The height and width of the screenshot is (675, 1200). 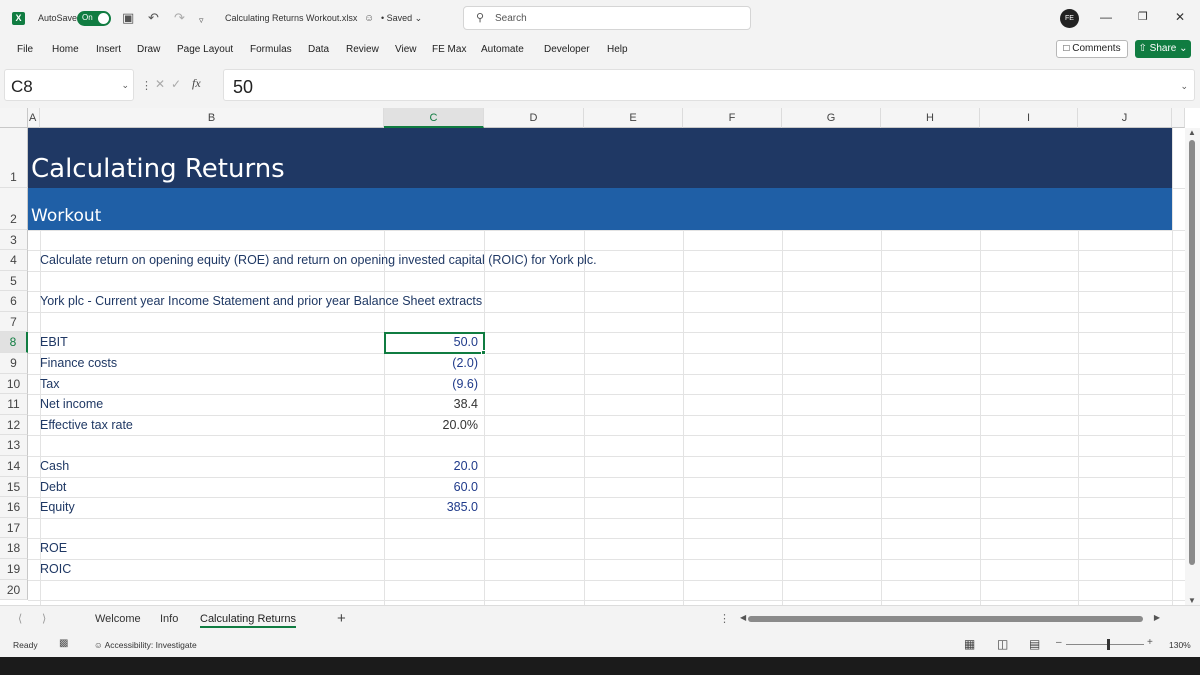 What do you see at coordinates (14, 158) in the screenshot?
I see `row-header-1: 1` at bounding box center [14, 158].